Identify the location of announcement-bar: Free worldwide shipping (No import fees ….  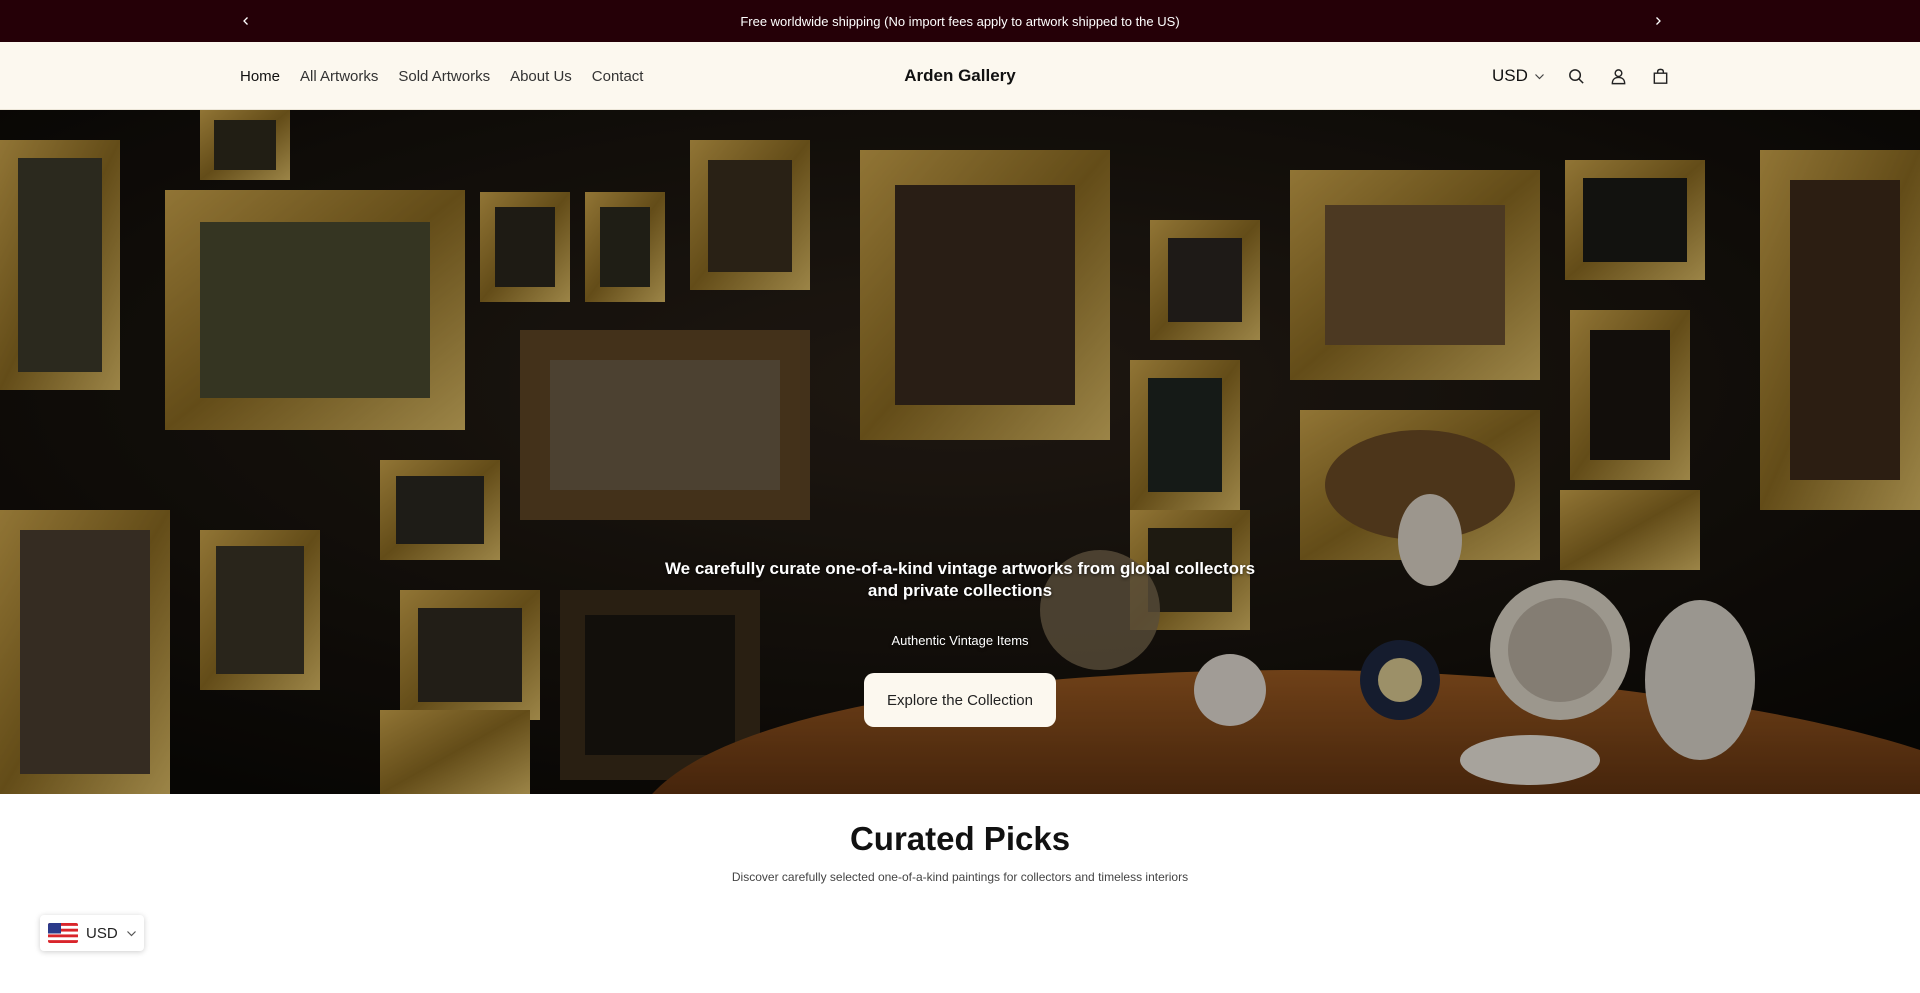
(960, 21).